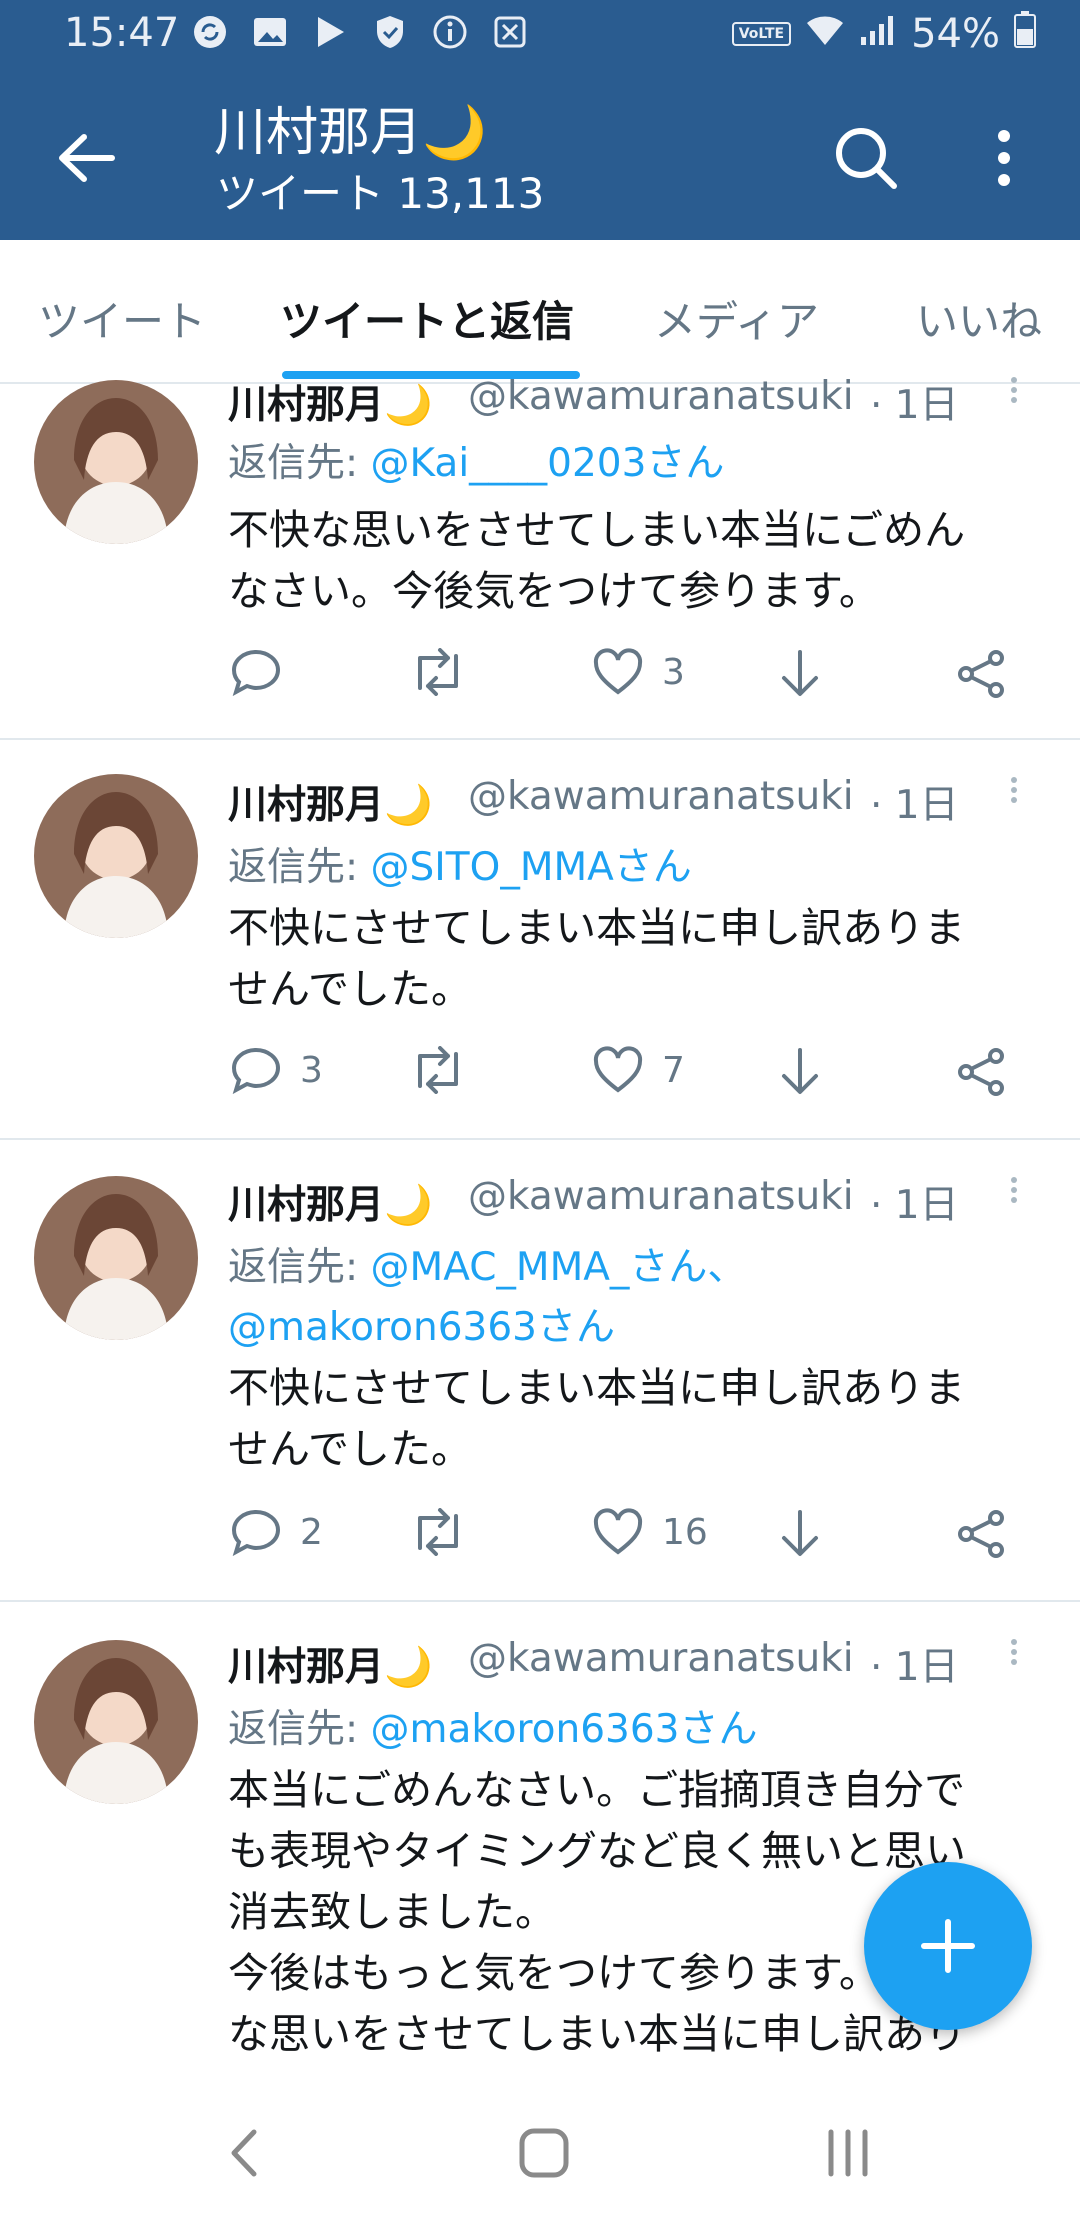  I want to click on search-button, so click(866, 158).